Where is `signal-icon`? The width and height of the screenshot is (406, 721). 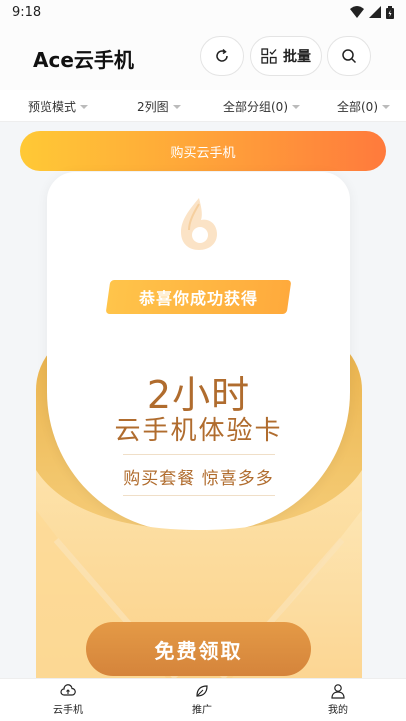
signal-icon is located at coordinates (375, 12).